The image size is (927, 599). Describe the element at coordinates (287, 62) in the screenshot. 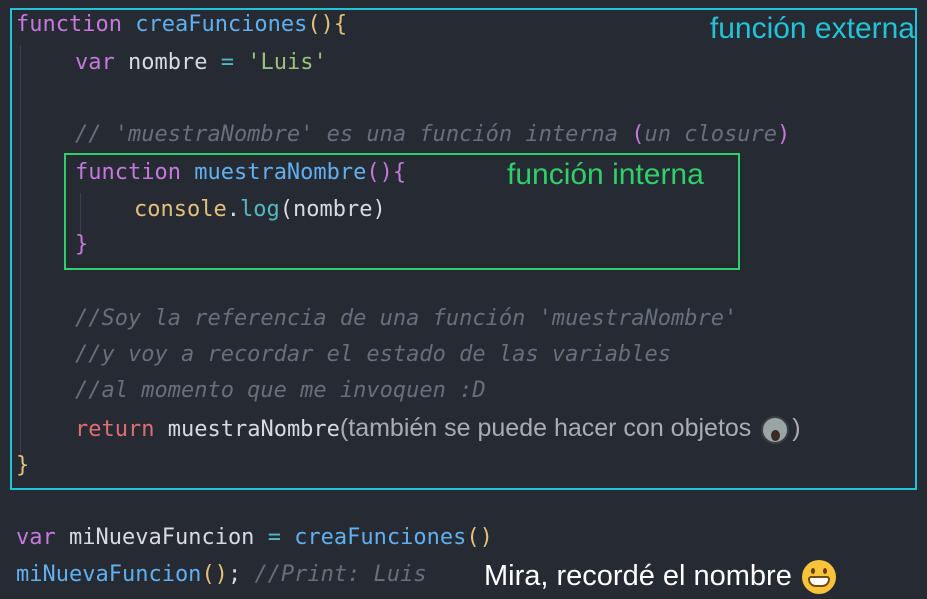

I see `string-literal: 'Luis'` at that location.